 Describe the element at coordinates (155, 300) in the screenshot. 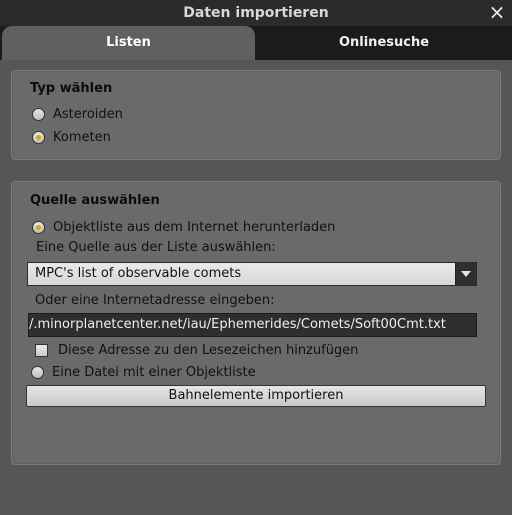

I see `url-prompt: Oder eine Internetadresse eingeben:` at that location.